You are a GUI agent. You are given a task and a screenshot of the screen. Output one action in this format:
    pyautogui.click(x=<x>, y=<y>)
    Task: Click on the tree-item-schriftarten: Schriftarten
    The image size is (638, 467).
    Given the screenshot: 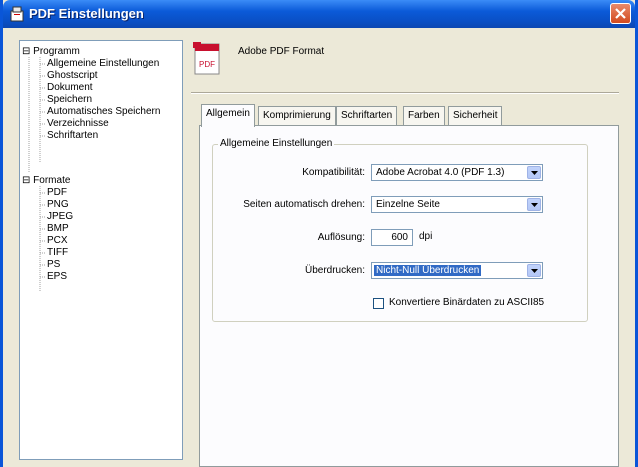 What is the action you would take?
    pyautogui.click(x=72, y=136)
    